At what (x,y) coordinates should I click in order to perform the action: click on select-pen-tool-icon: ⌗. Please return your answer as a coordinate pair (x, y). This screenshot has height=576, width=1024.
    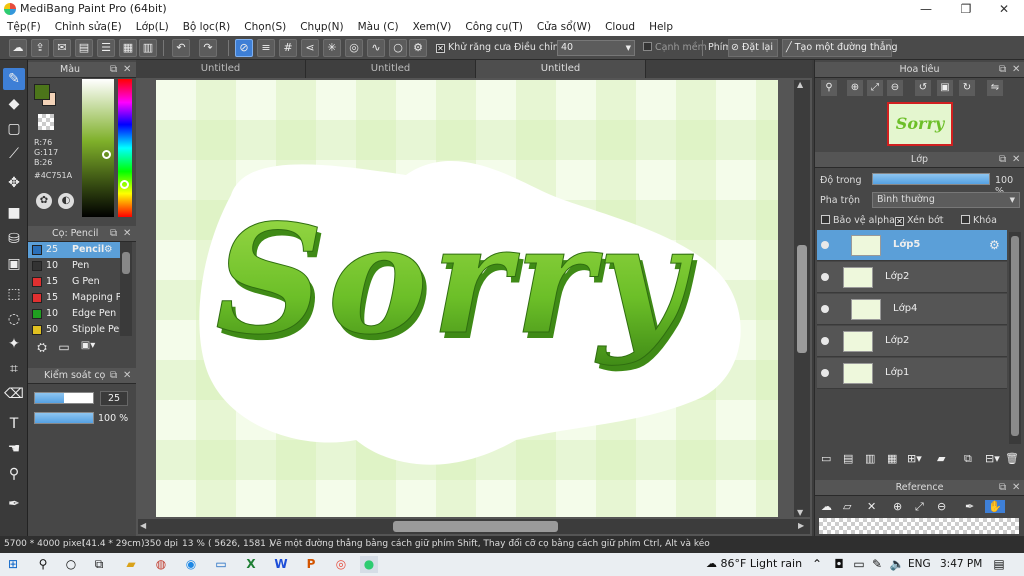
    Looking at the image, I should click on (14, 369).